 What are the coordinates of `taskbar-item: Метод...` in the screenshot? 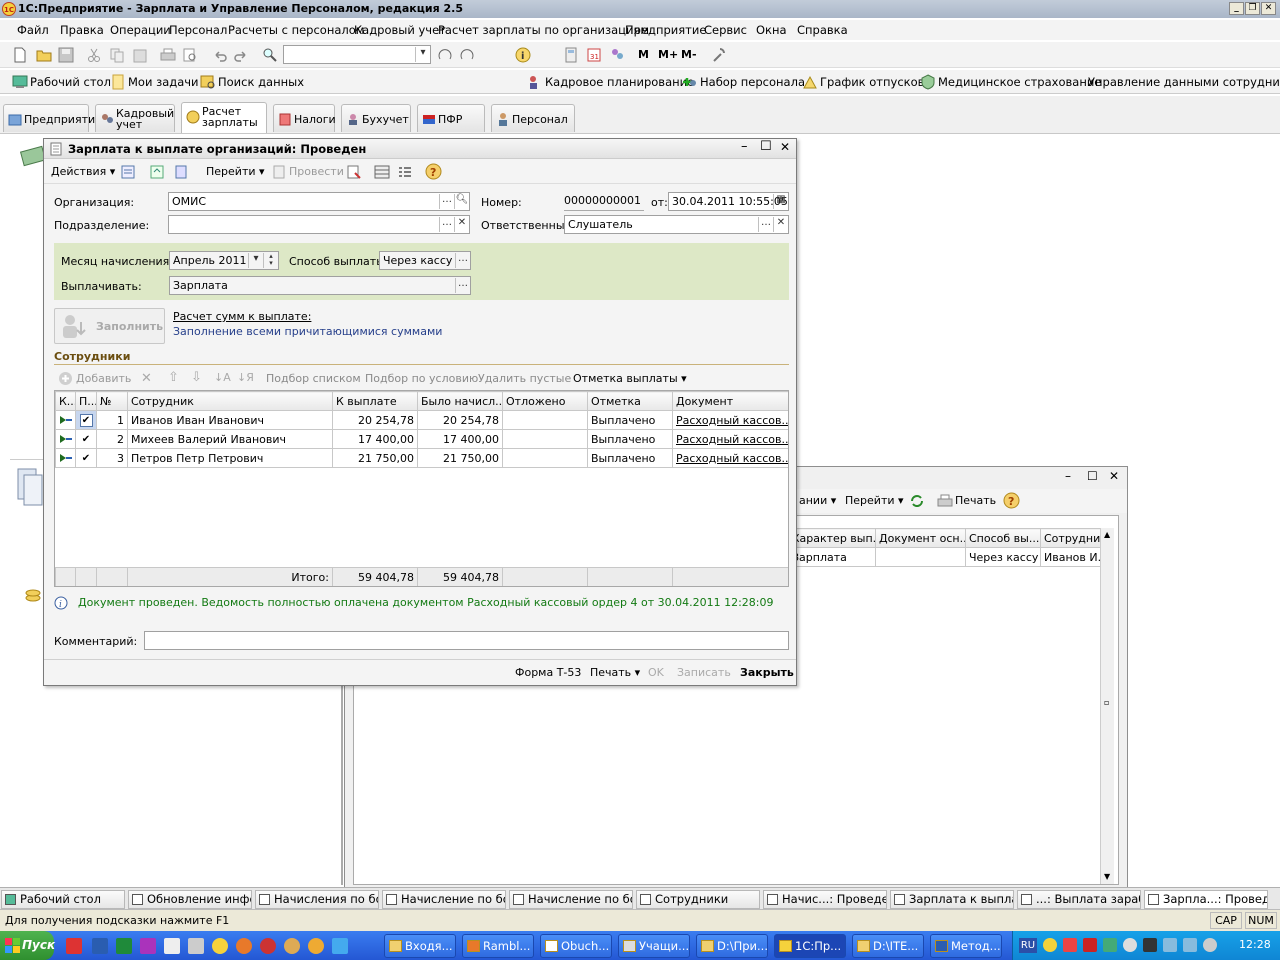 It's located at (966, 946).